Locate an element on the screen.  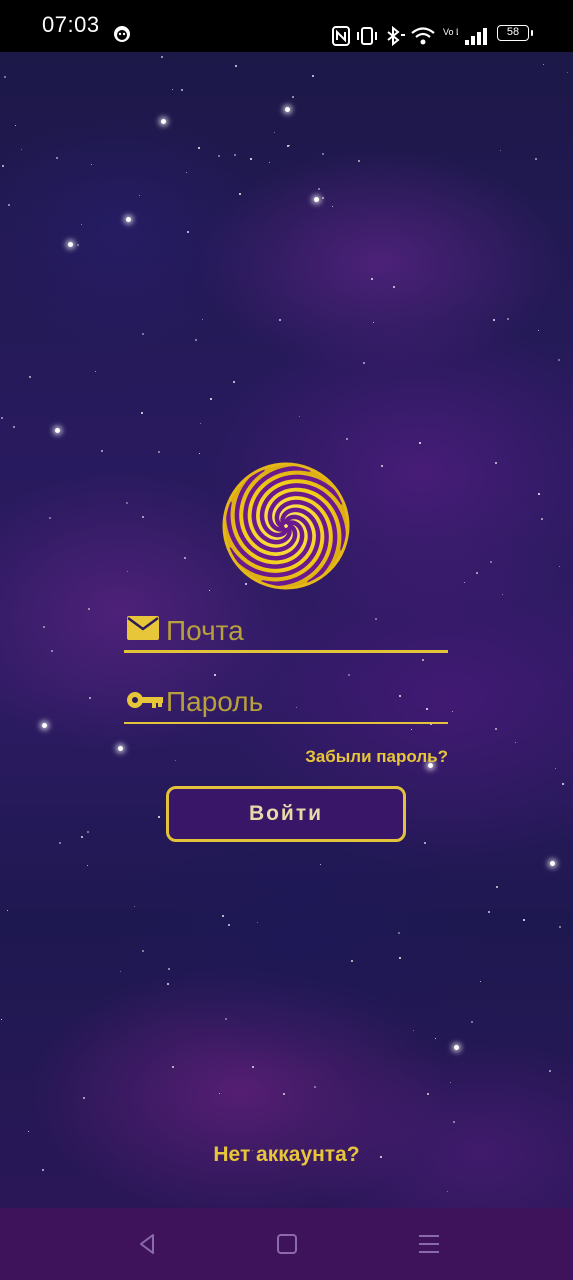
login-button: Войти is located at coordinates (286, 814).